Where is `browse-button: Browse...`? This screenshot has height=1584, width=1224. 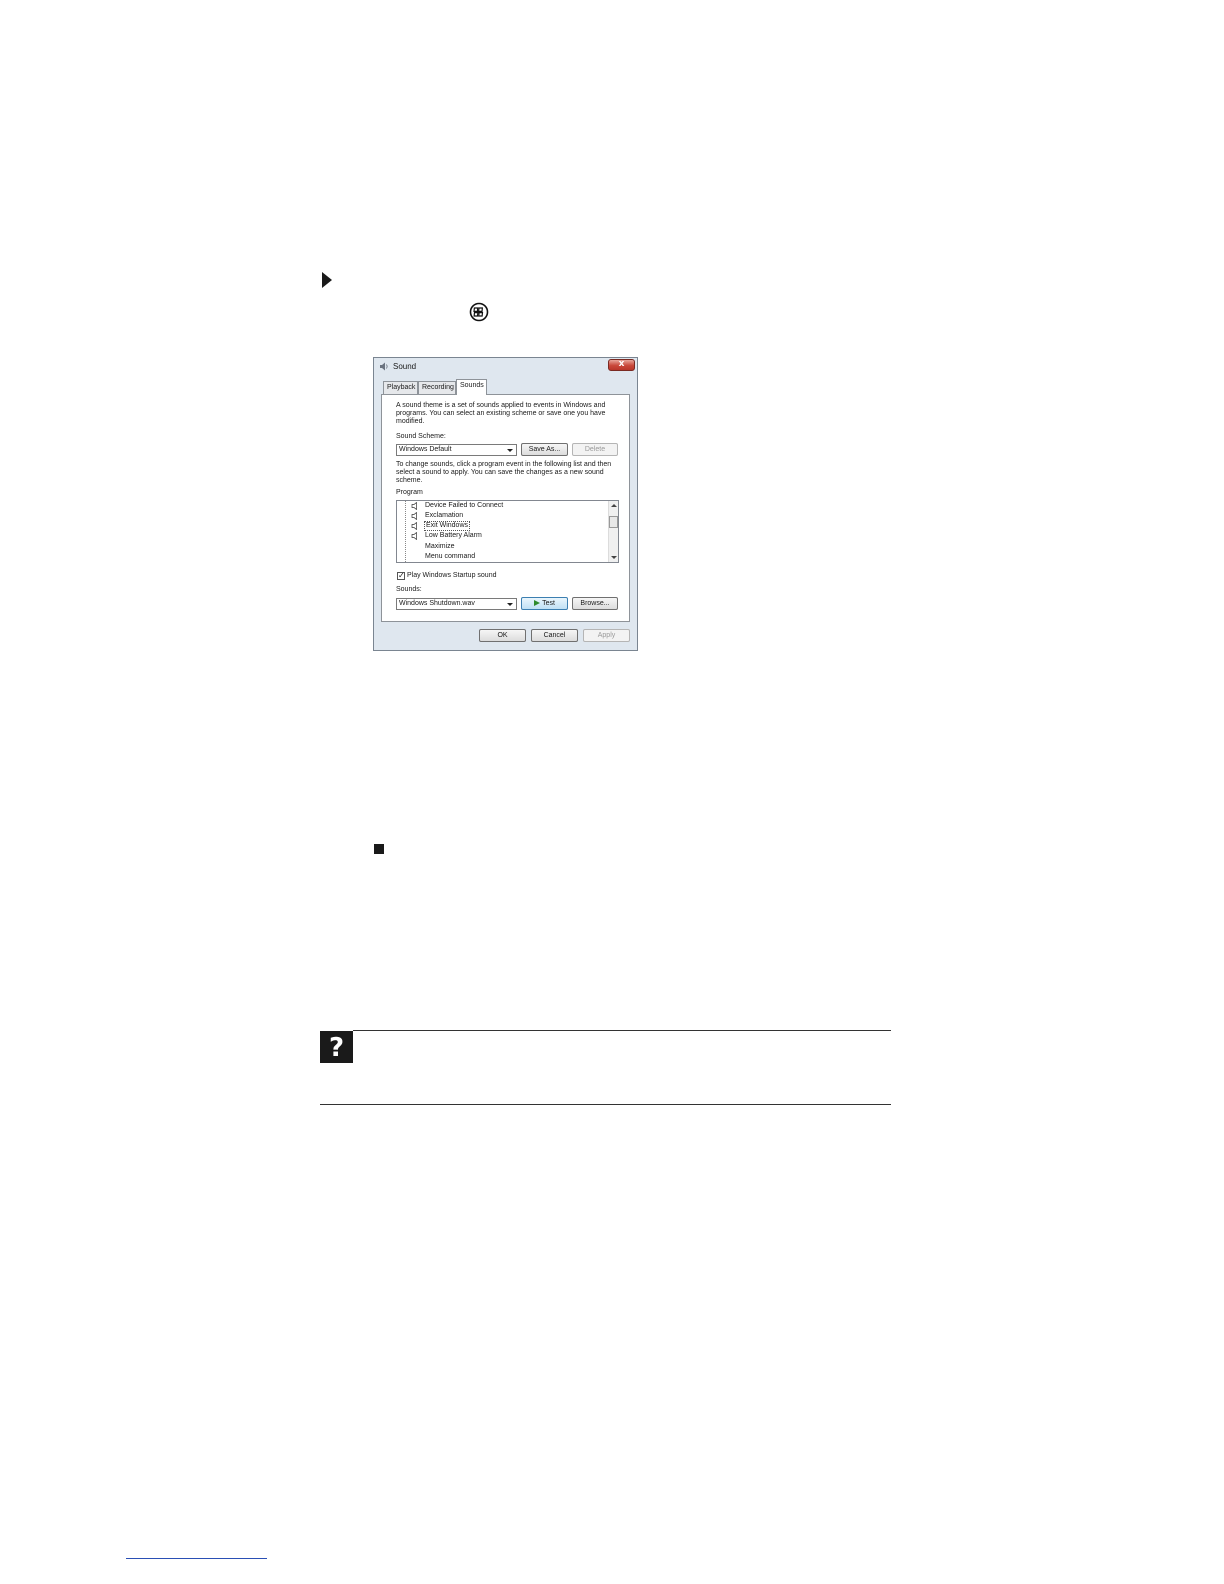 browse-button: Browse... is located at coordinates (595, 603).